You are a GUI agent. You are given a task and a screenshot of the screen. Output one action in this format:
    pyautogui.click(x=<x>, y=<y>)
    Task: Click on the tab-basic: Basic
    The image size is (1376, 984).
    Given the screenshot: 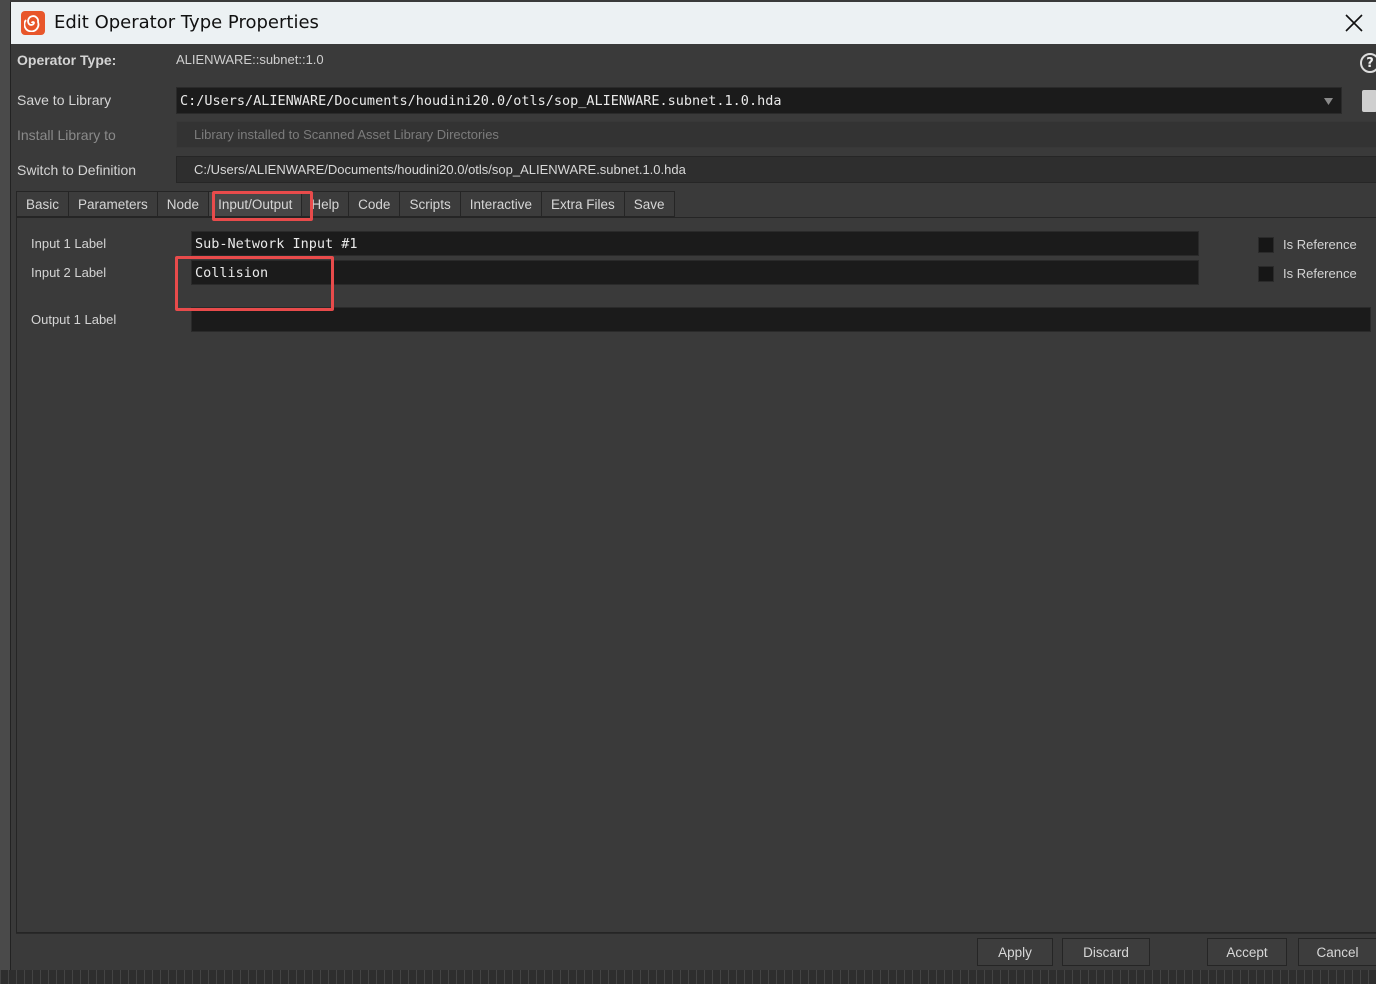 What is the action you would take?
    pyautogui.click(x=43, y=204)
    